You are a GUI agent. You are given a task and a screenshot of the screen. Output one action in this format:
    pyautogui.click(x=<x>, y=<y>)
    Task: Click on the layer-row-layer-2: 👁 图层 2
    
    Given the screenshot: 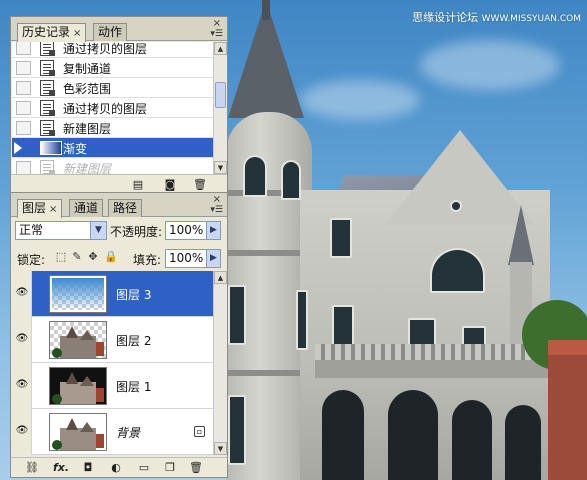 What is the action you would take?
    pyautogui.click(x=115, y=340)
    